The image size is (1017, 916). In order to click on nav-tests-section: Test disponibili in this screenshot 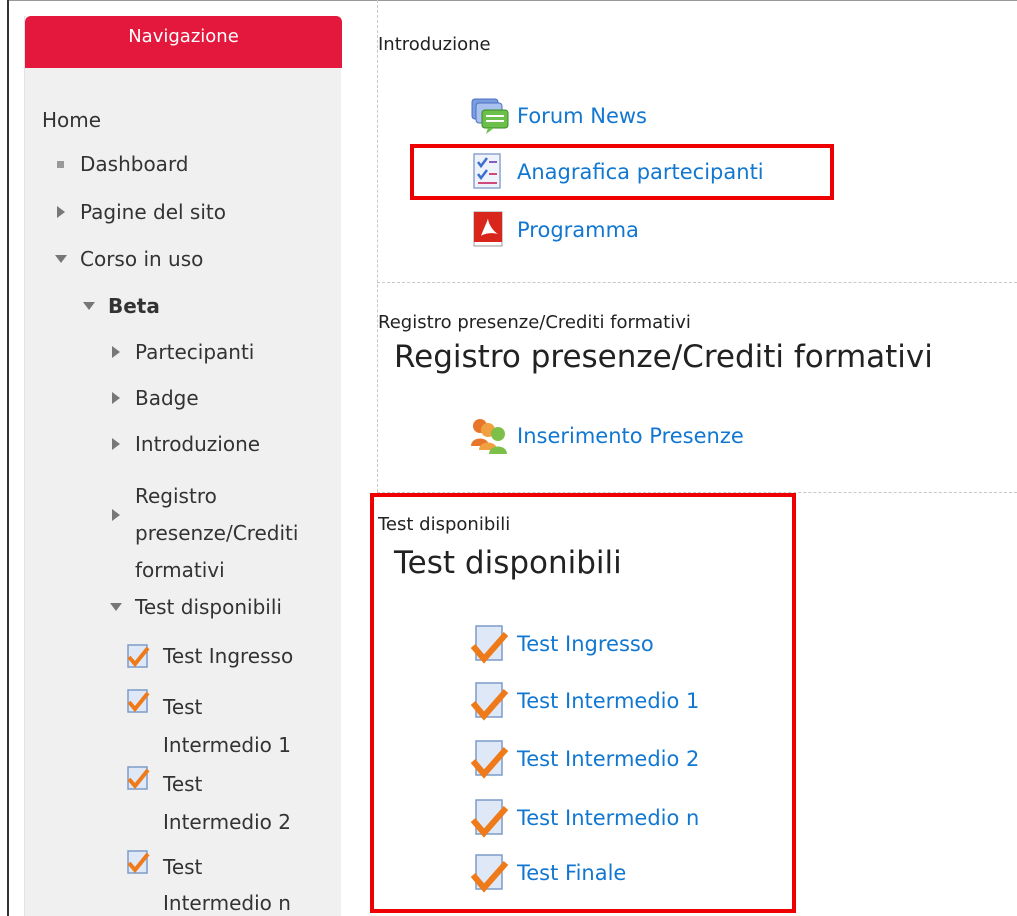, I will do `click(196, 607)`.